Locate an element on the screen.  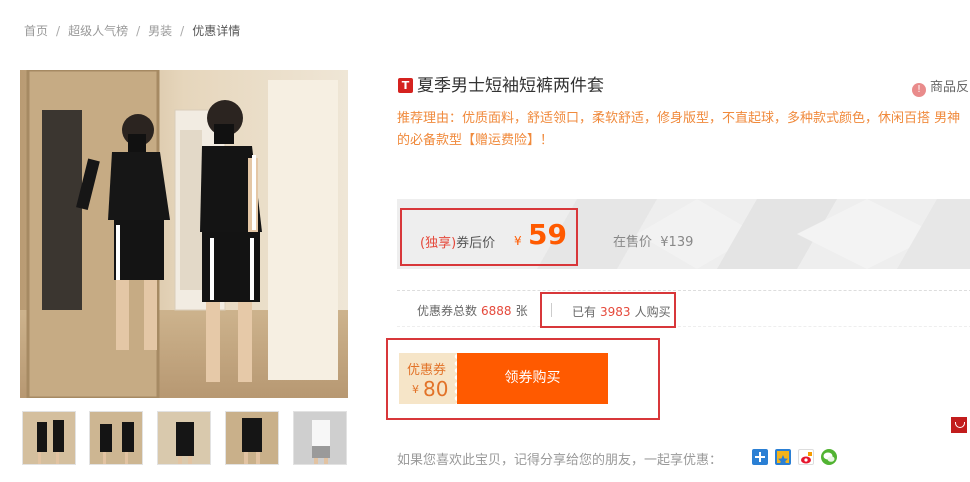
plus-icon is located at coordinates (760, 457).